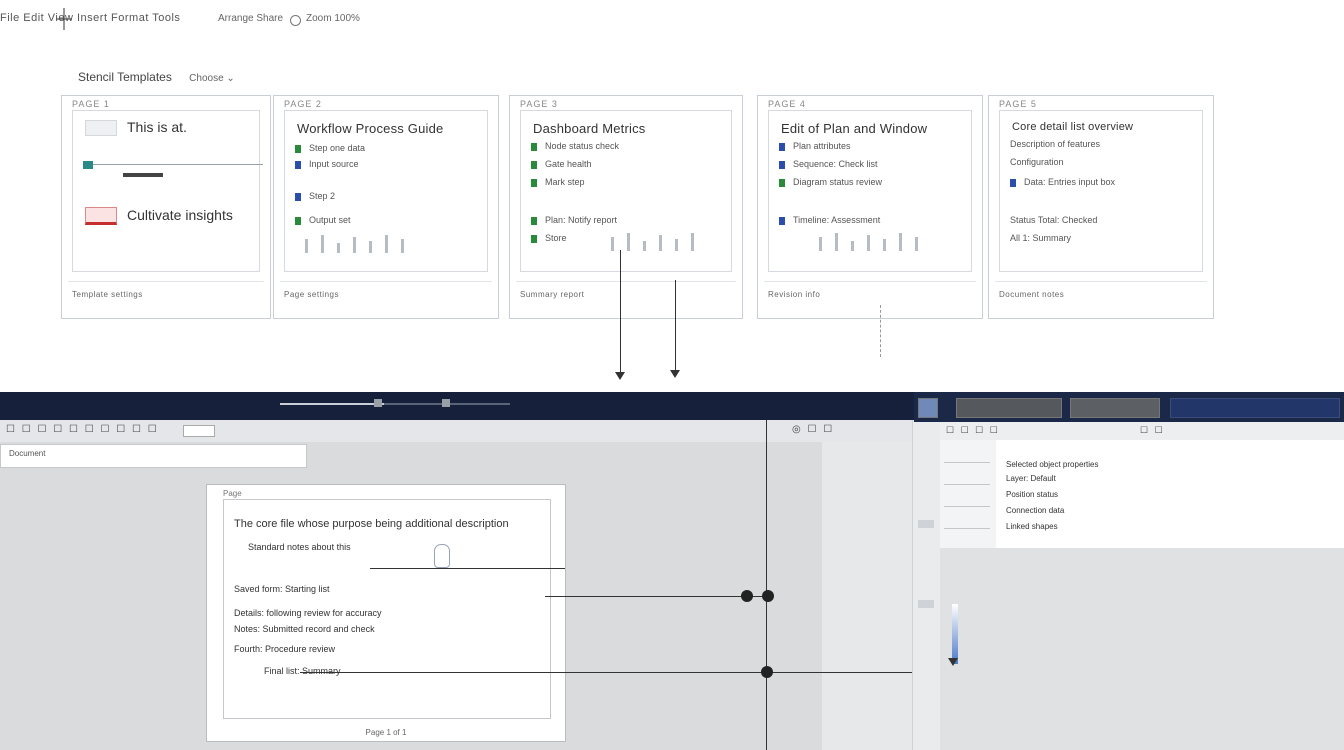 Image resolution: width=1344 pixels, height=750 pixels. Describe the element at coordinates (815, 146) in the screenshot. I see `panel-row: Plan attributes` at that location.